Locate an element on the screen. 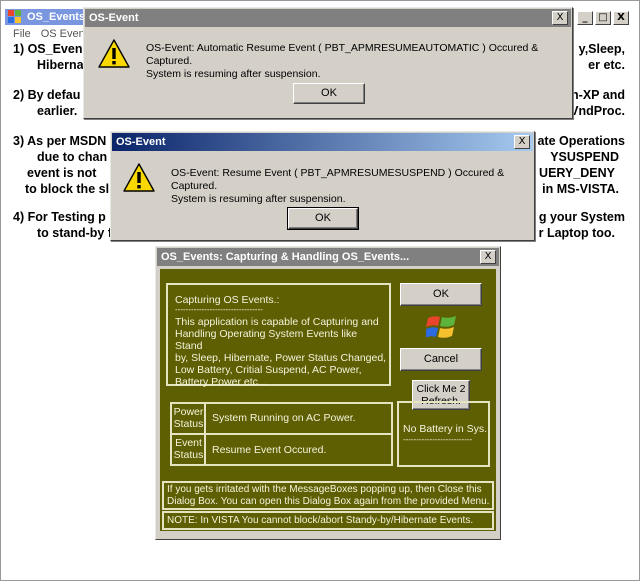 Image resolution: width=640 pixels, height=581 pixels. msgbox-1-ok-button: OK is located at coordinates (329, 93).